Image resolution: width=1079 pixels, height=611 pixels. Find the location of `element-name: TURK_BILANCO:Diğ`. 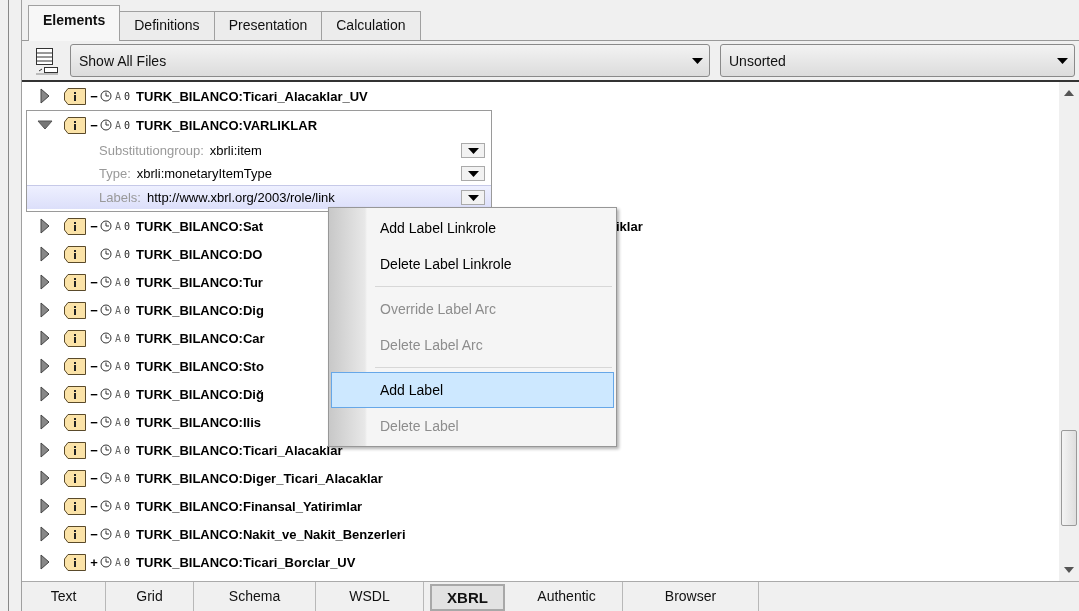

element-name: TURK_BILANCO:Diğ is located at coordinates (200, 394).